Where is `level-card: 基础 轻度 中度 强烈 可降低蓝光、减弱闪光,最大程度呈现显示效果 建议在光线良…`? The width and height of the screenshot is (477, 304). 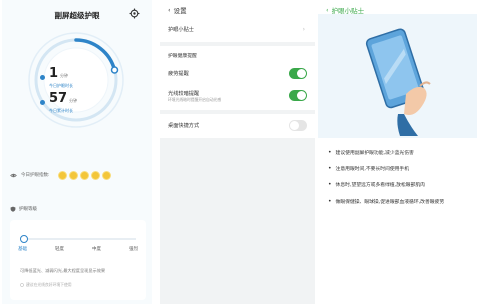 level-card: 基础 轻度 中度 强烈 可降低蓝光、减弱闪光,最大程度呈现显示效果 建议在光线良… is located at coordinates (78, 260).